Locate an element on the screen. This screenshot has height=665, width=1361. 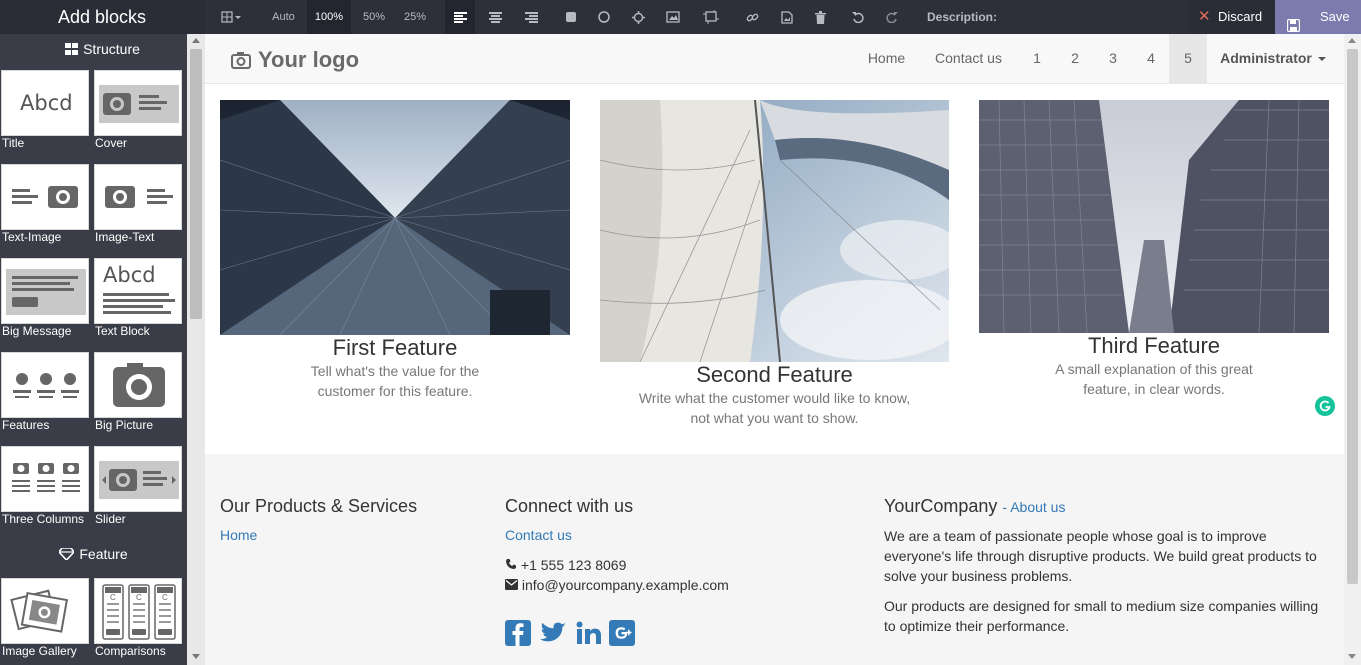
align-center-button is located at coordinates (495, 17).